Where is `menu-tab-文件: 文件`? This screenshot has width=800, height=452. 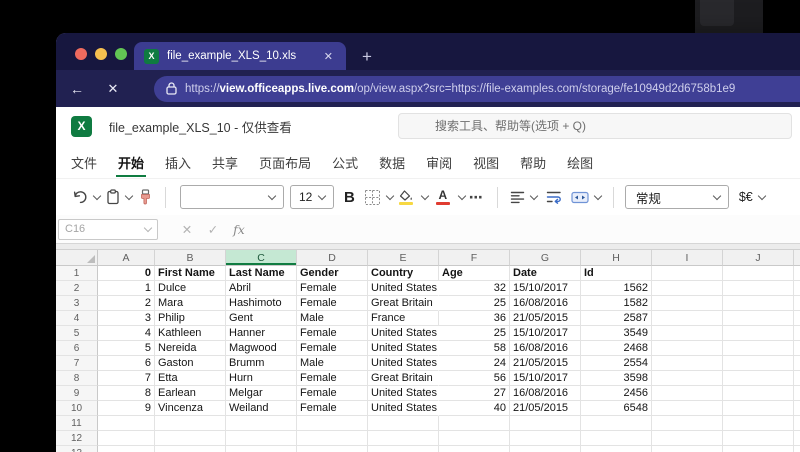
menu-tab-文件: 文件 is located at coordinates (84, 161).